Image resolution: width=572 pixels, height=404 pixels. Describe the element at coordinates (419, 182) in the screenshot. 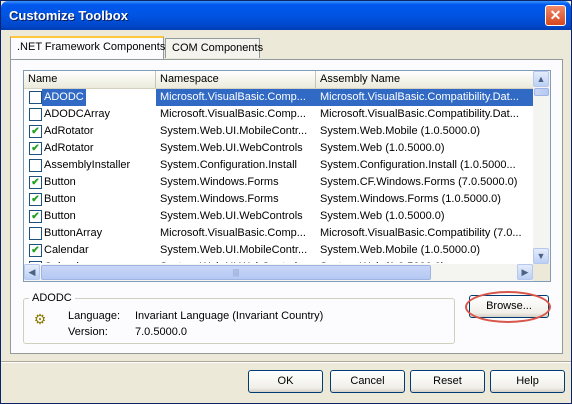

I see `row-assembly-name: System.CF.Windows.Forms (7.0.5000.0)` at that location.